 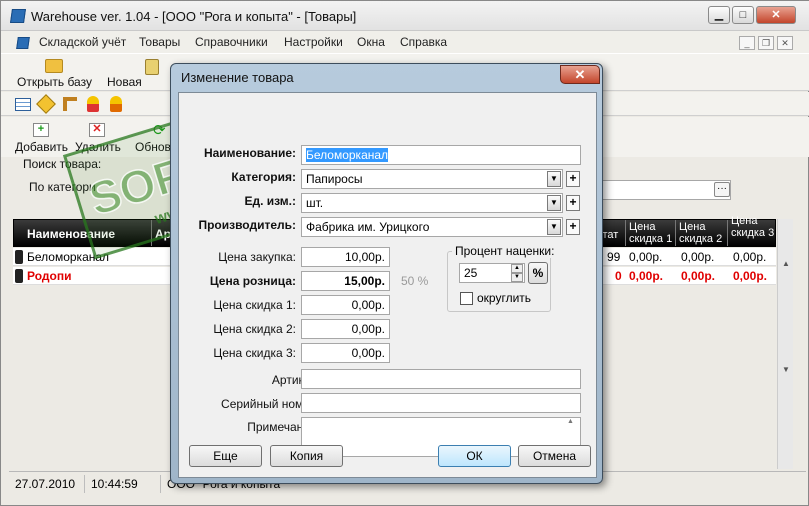 I want to click on spin-up-icon: ▲, so click(x=517, y=268).